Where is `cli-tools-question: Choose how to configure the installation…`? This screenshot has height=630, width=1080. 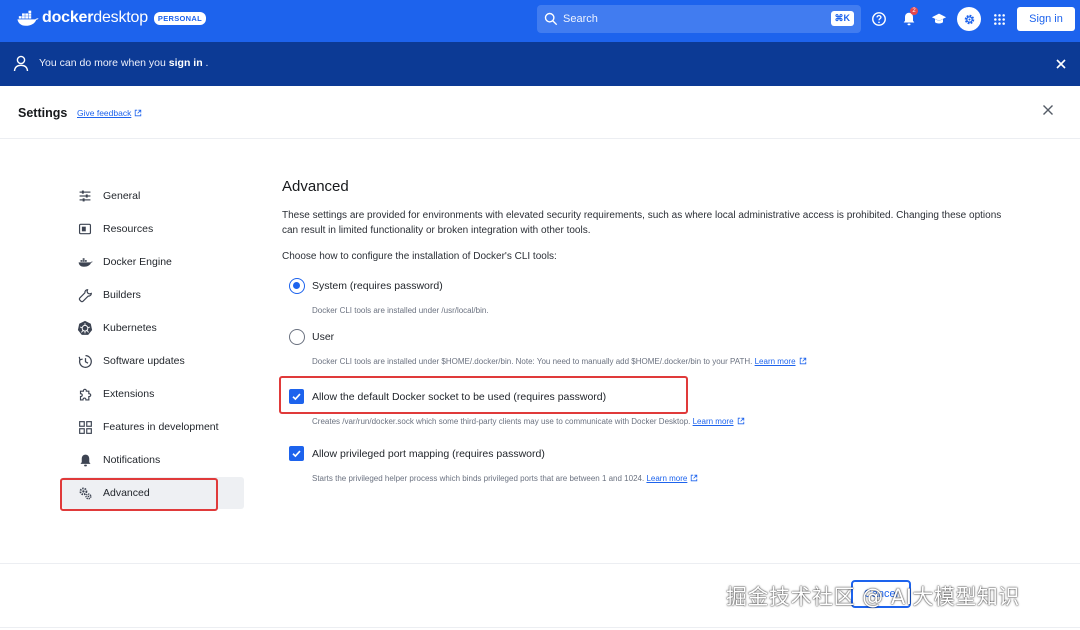 cli-tools-question: Choose how to configure the installation… is located at coordinates (419, 256).